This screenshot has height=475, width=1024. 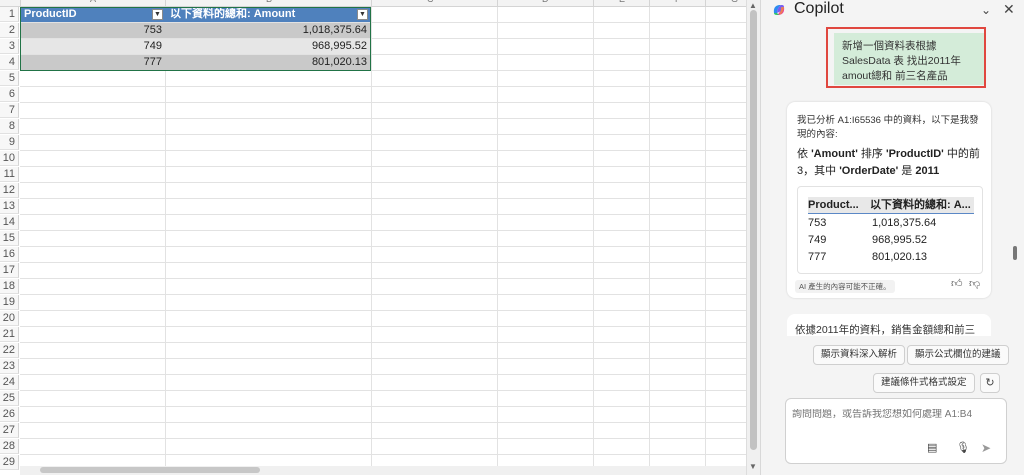 What do you see at coordinates (904, 223) in the screenshot?
I see `ai-table-cell: 1,018,375.64` at bounding box center [904, 223].